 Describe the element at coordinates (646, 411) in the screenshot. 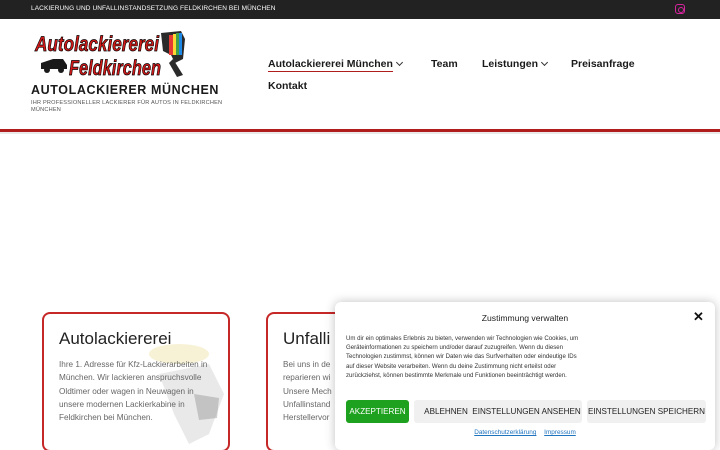

I see `save-preferences-button: EINSTELLUNGEN SPEICHERN` at that location.